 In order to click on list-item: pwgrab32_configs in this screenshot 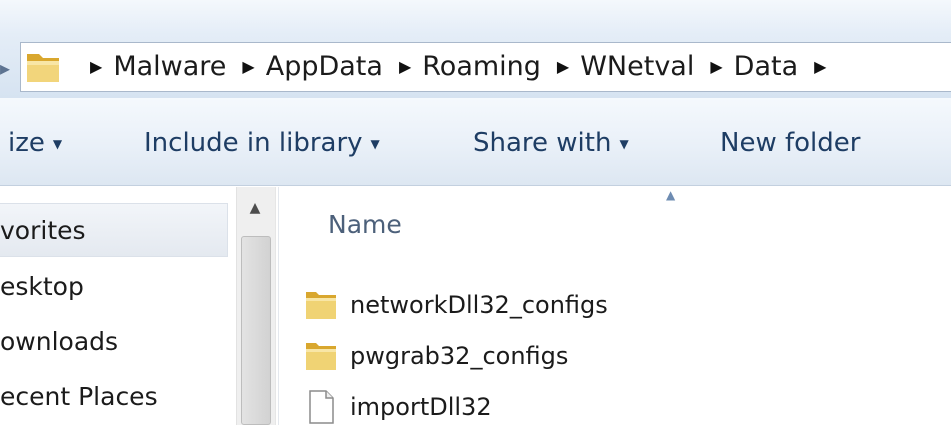, I will do `click(436, 356)`.